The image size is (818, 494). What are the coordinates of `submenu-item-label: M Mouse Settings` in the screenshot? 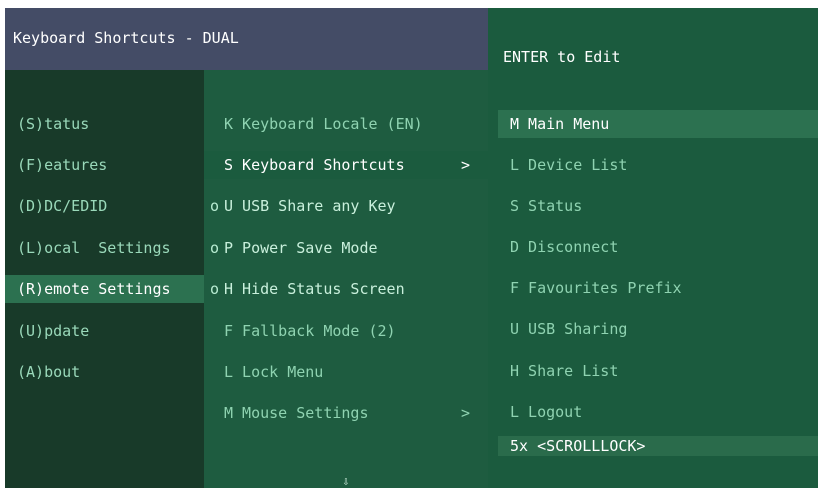 It's located at (296, 413).